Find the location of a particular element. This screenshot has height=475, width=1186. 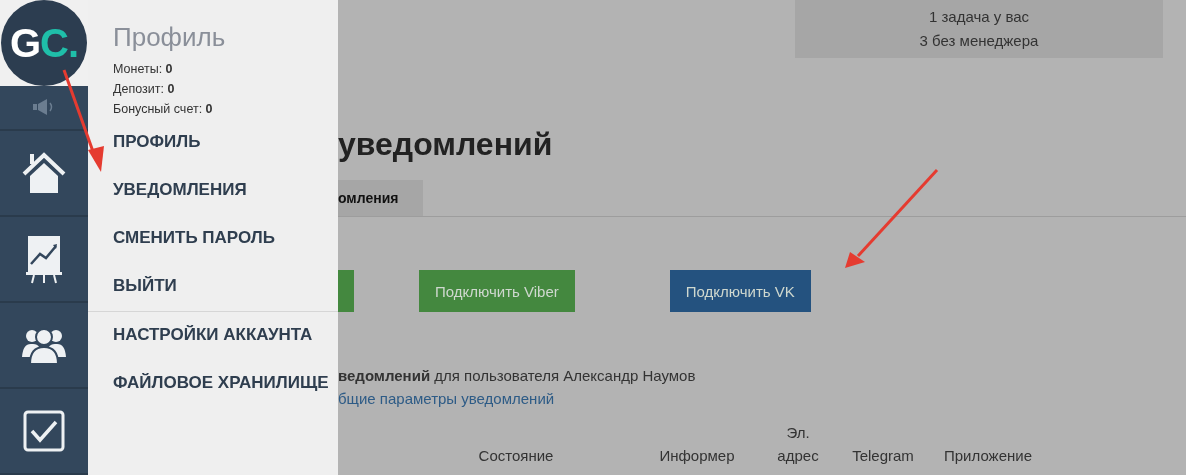

menu-item: УВЕДОМЛЕНИЯ is located at coordinates (180, 191).